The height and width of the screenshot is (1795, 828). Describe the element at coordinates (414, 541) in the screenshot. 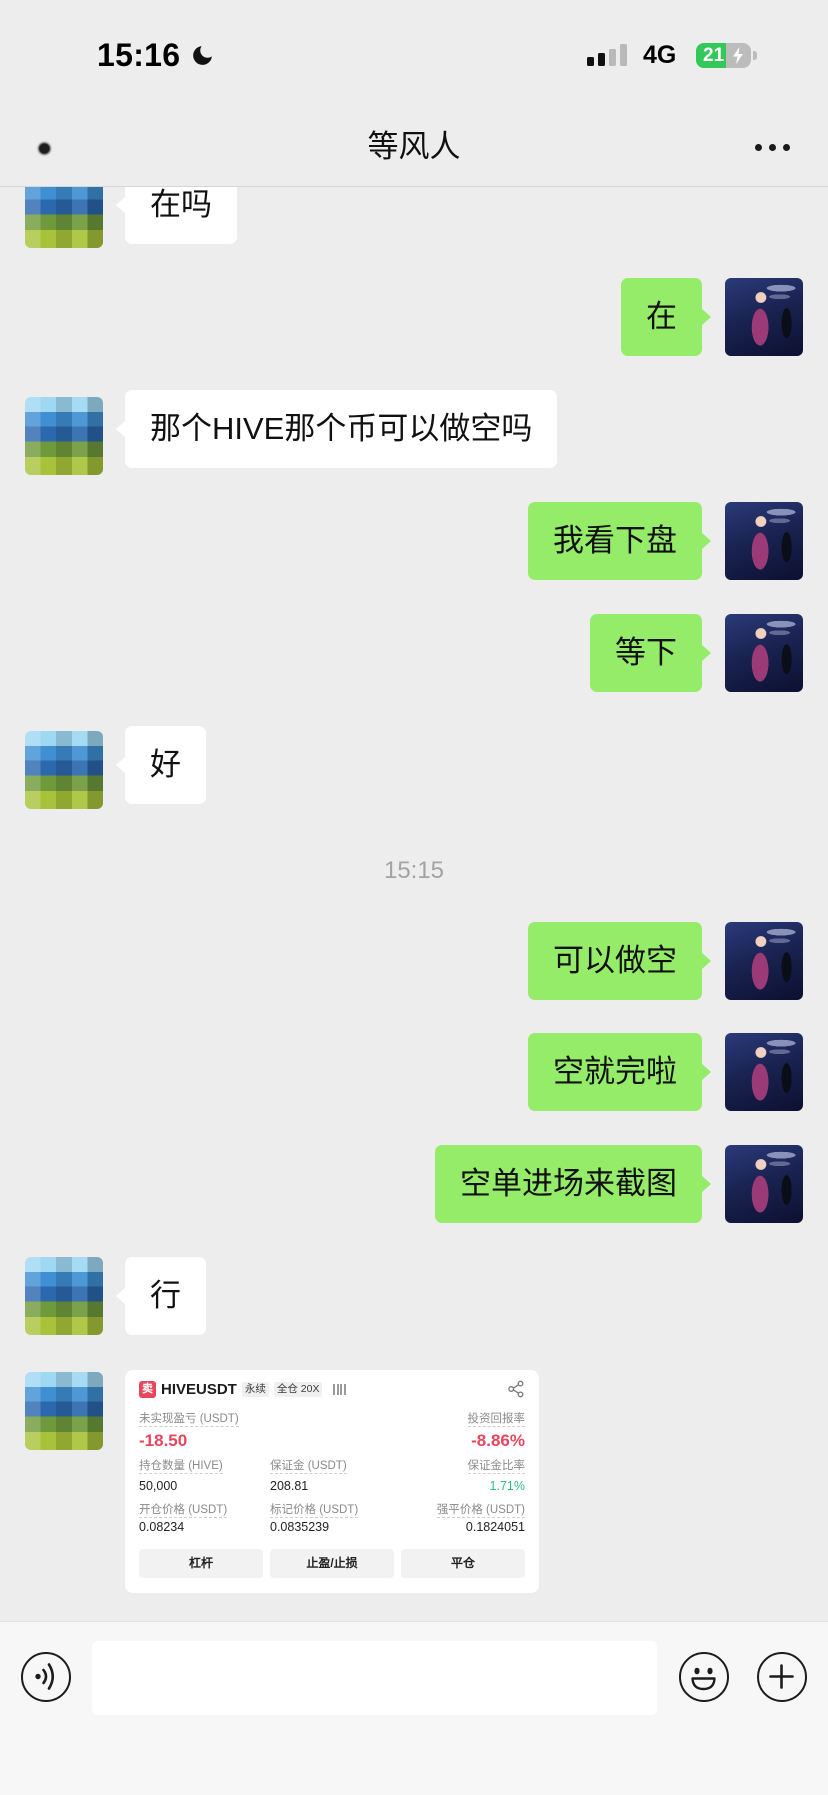

I see `message-row: 我看下盘` at that location.